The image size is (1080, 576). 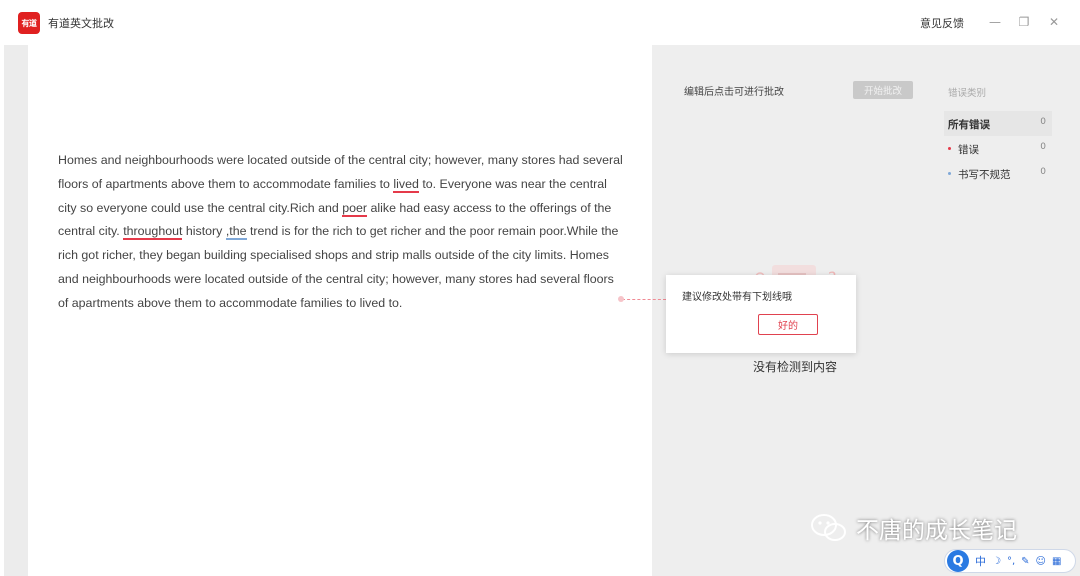 What do you see at coordinates (1041, 561) in the screenshot?
I see `emoji-icon: ☺` at bounding box center [1041, 561].